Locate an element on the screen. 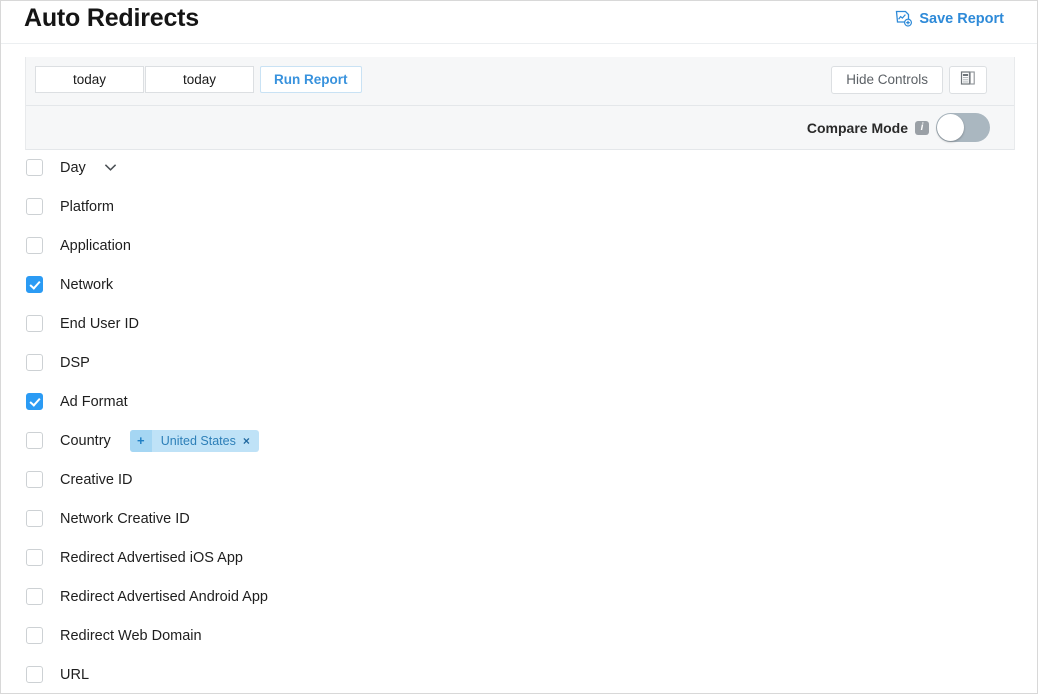  controls-row-compare: Compare Mode i is located at coordinates (520, 128).